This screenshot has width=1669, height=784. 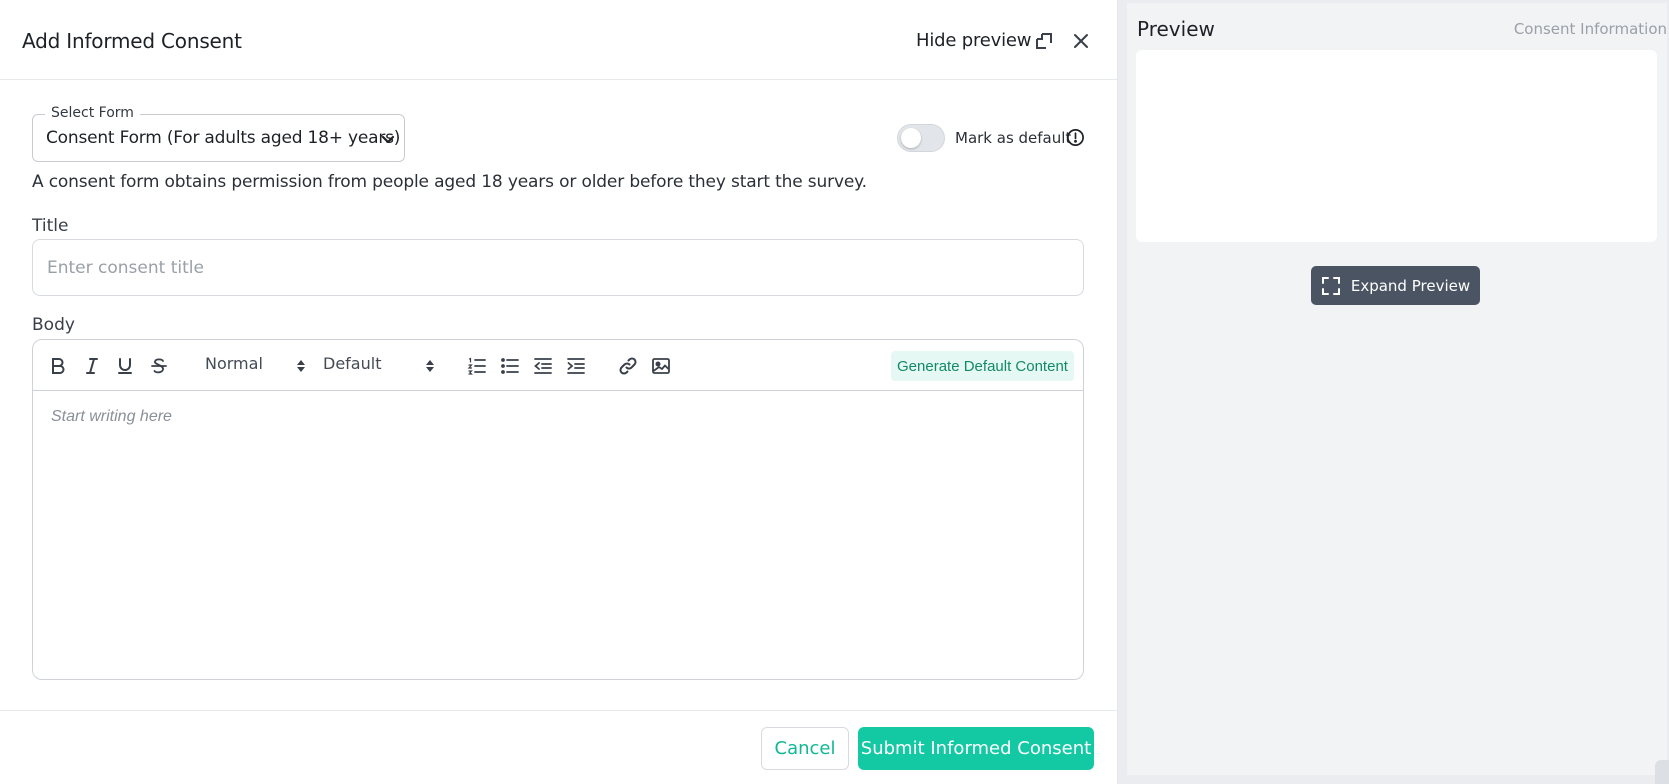 I want to click on select-form-value: Consent Form (For adults aged 18+ years), so click(x=223, y=138).